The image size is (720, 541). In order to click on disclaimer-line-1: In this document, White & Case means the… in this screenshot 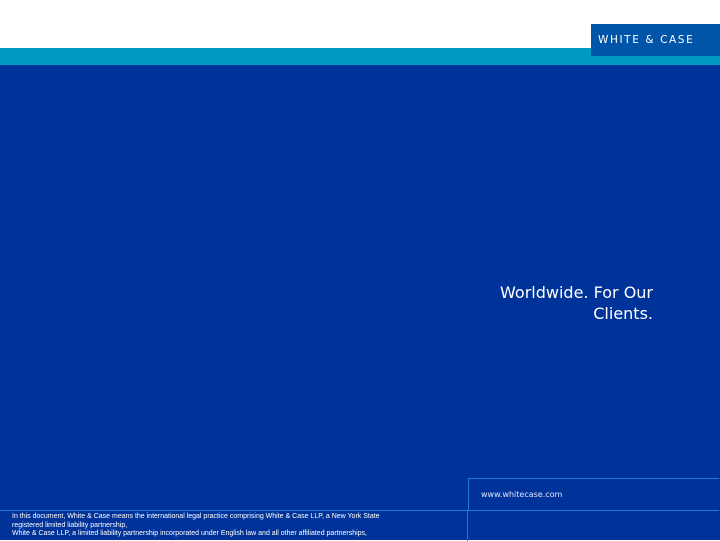, I will do `click(196, 516)`.